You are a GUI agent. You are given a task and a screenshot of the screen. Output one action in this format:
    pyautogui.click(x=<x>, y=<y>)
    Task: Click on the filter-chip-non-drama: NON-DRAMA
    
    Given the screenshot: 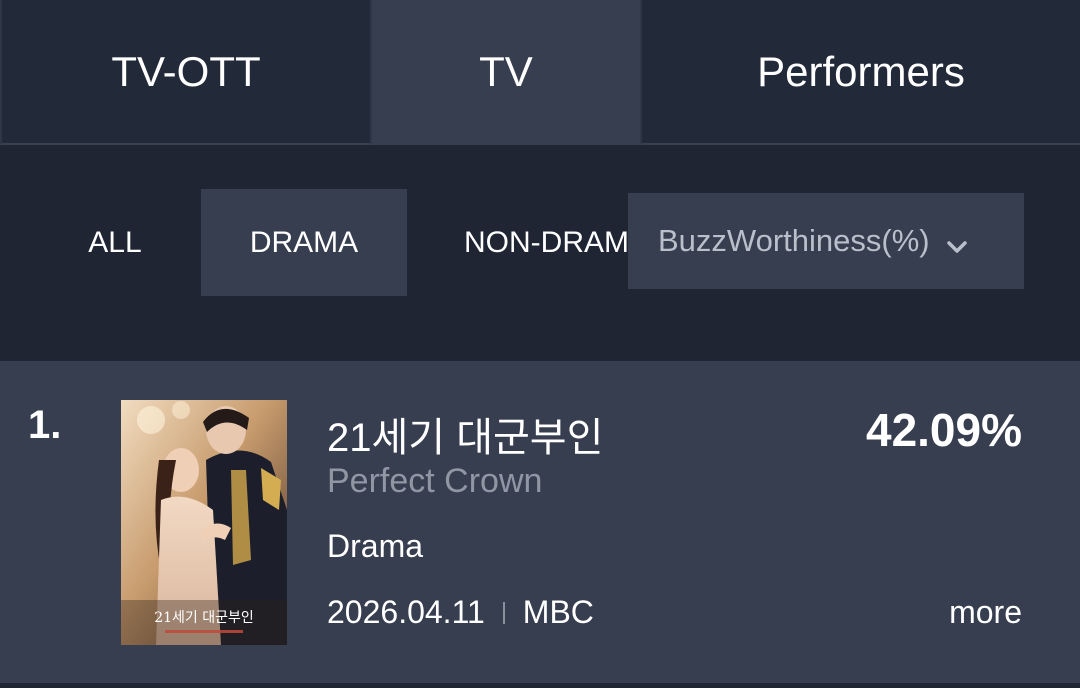 What is the action you would take?
    pyautogui.click(x=530, y=242)
    